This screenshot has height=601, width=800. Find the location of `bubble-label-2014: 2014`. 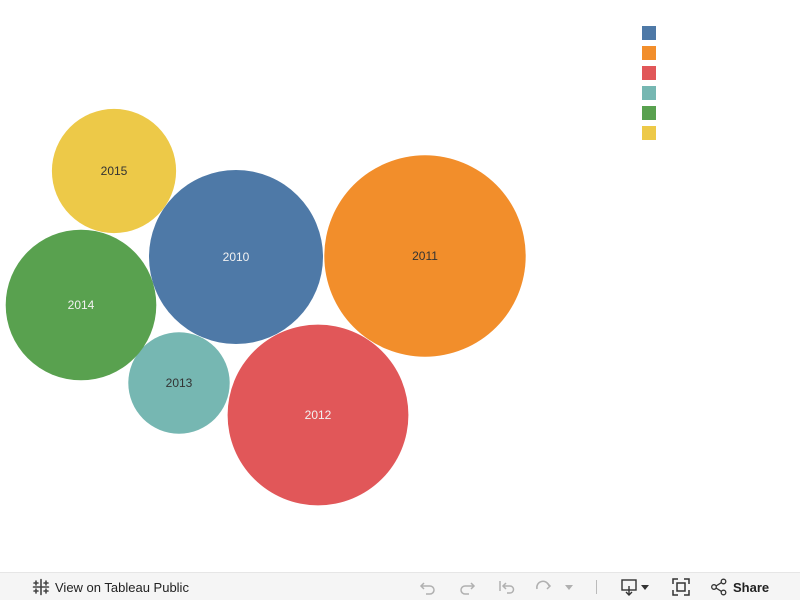

bubble-label-2014: 2014 is located at coordinates (81, 305).